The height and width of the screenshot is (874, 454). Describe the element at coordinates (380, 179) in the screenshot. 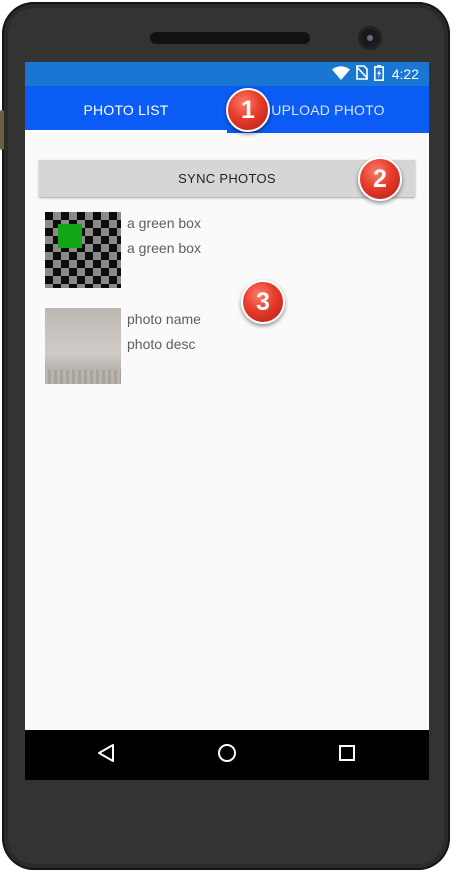

I see `callout-badge-2: 2` at that location.